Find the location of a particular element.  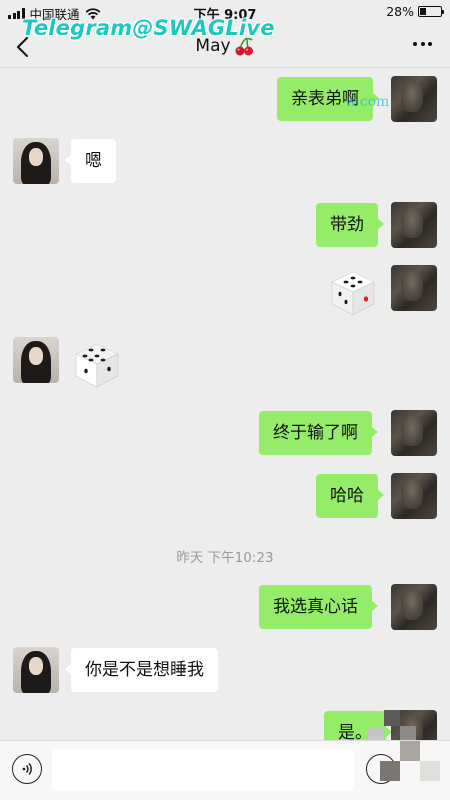

status-right: 28% is located at coordinates (415, 11).